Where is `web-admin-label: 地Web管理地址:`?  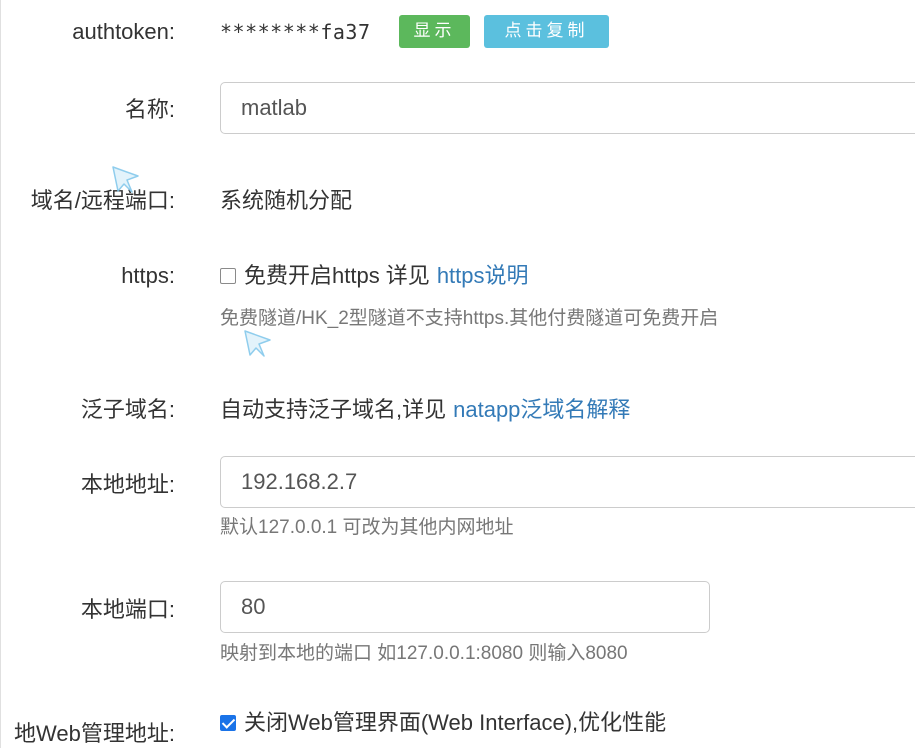 web-admin-label: 地Web管理地址: is located at coordinates (94, 733).